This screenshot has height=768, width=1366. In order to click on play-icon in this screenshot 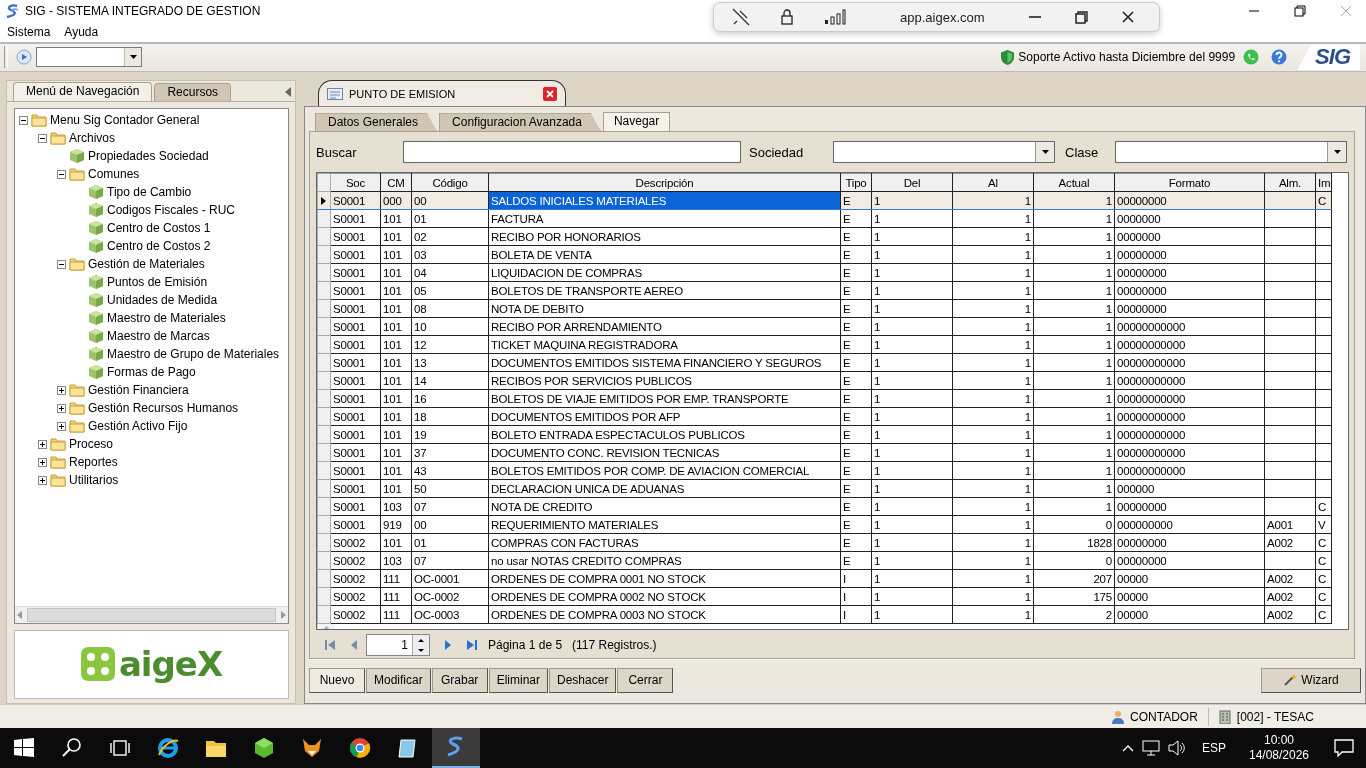, I will do `click(24, 57)`.